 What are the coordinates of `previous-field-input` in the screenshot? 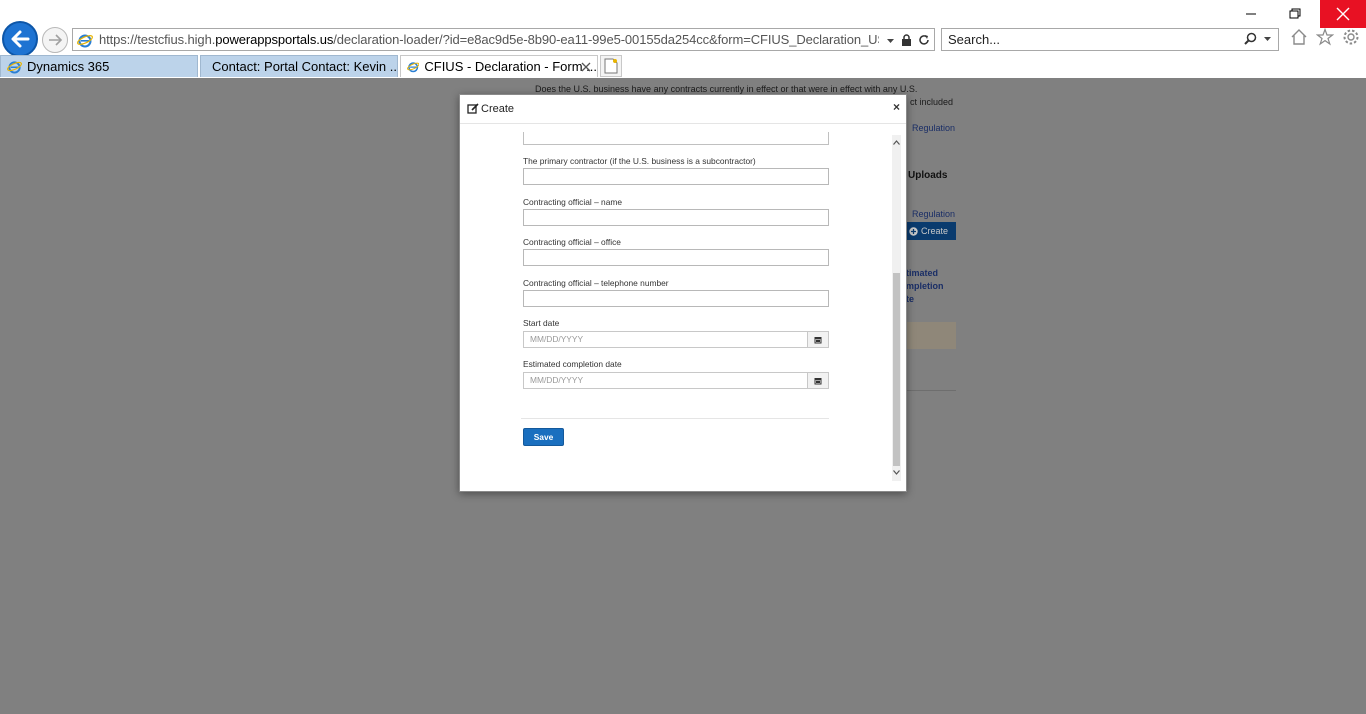 It's located at (676, 138).